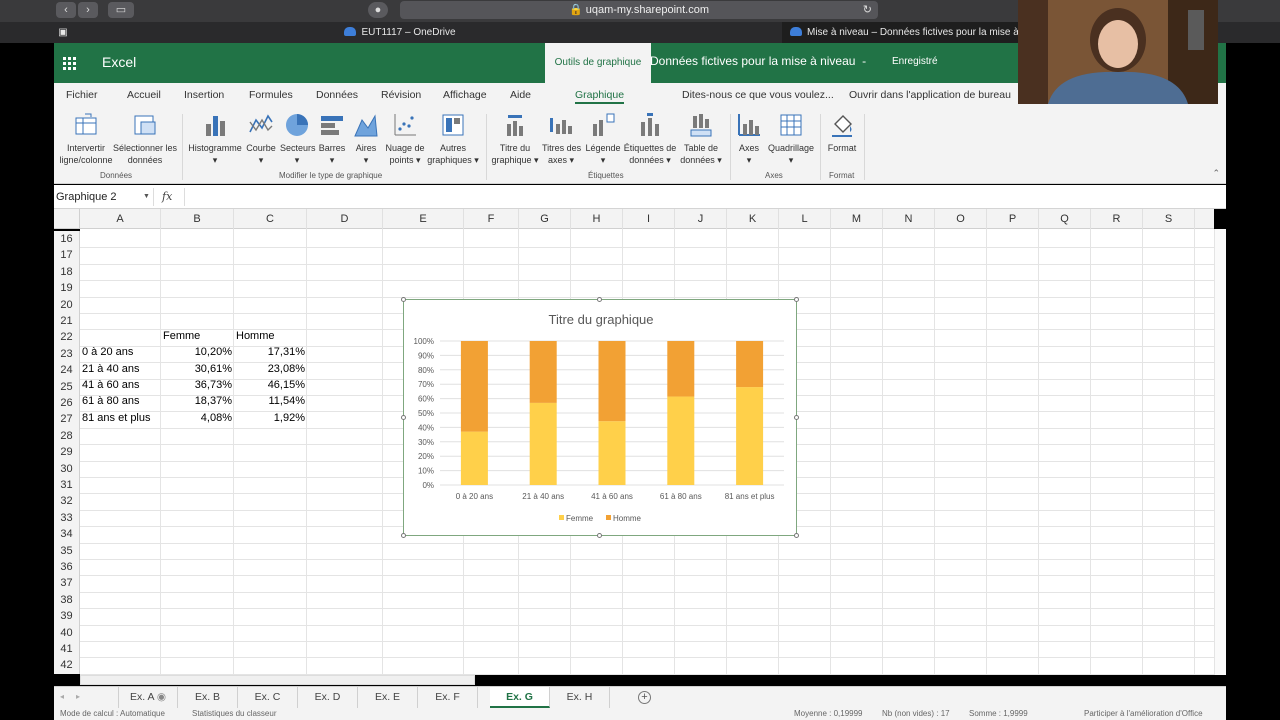 Image resolution: width=1280 pixels, height=720 pixels. Describe the element at coordinates (268, 697) in the screenshot. I see `sheet-tab-ex-c: Ex. C` at that location.